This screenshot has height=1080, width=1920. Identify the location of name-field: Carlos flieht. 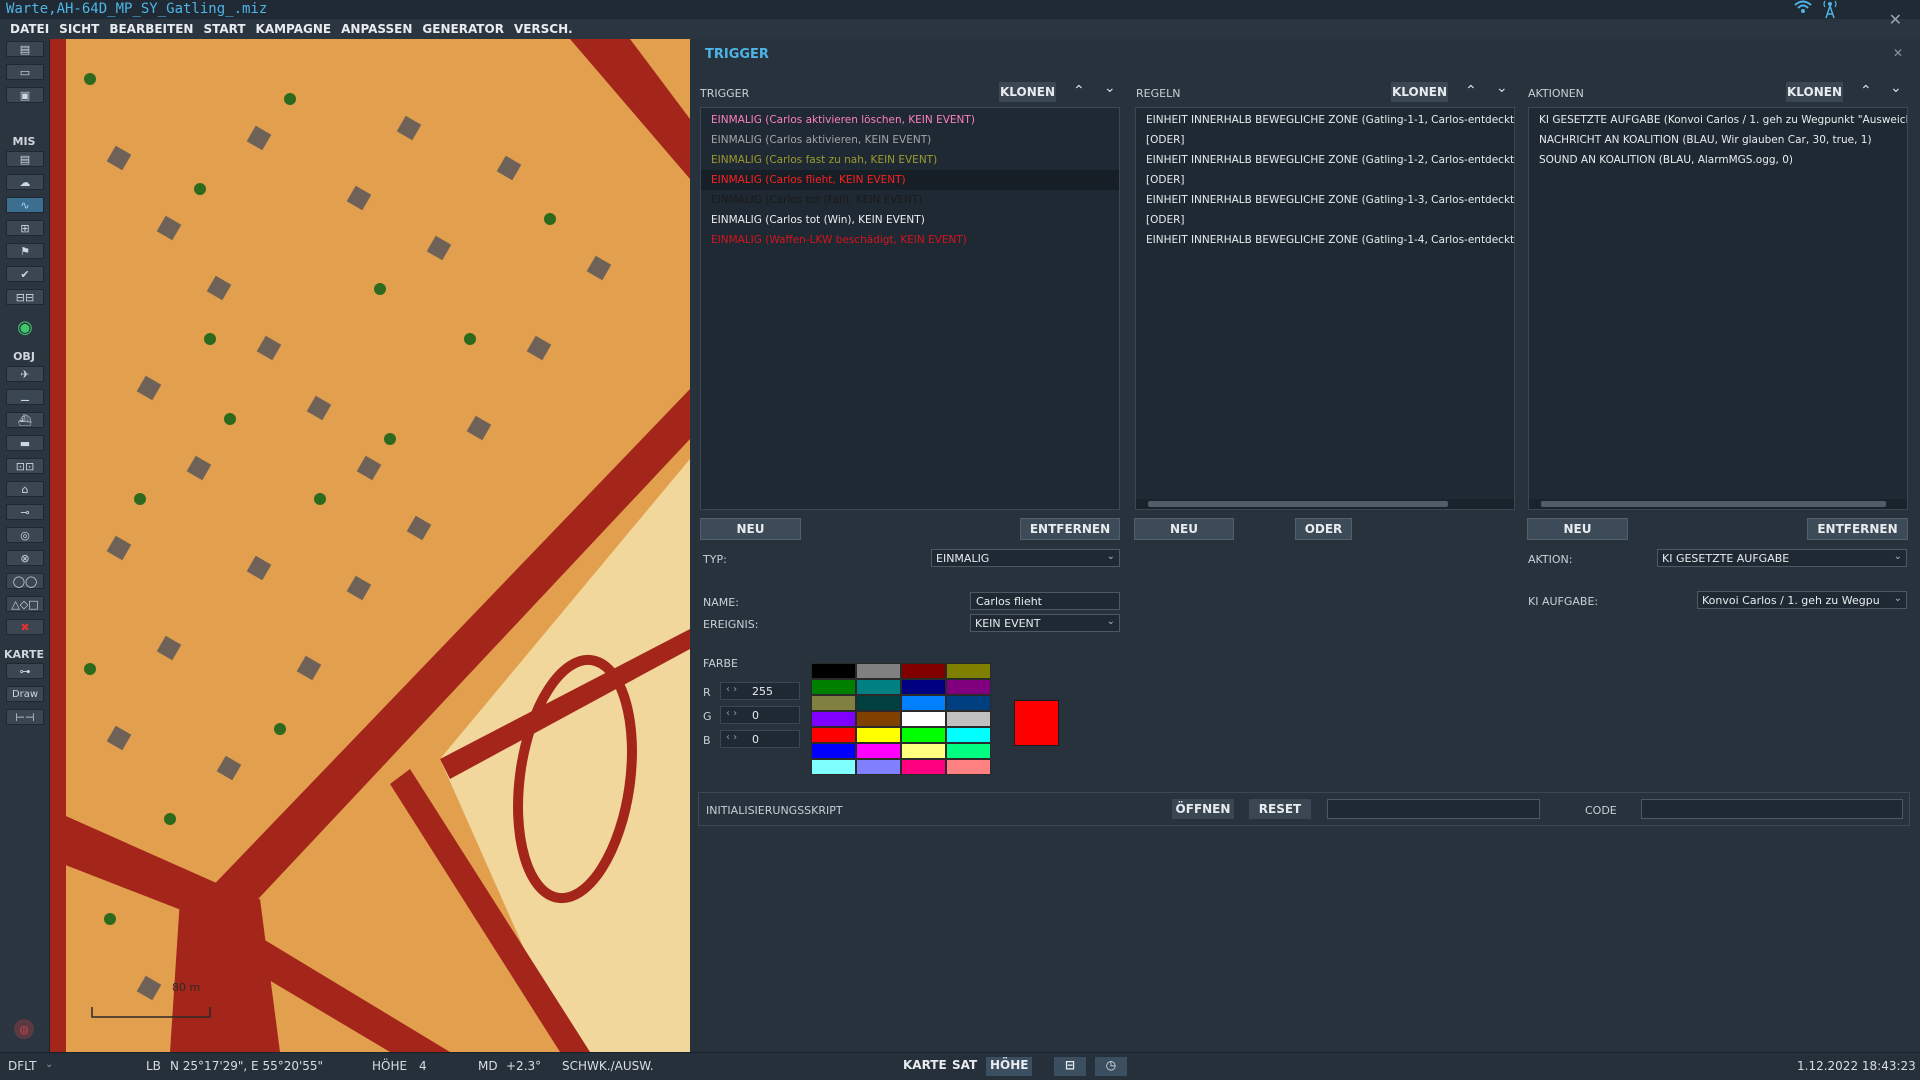
(1045, 601).